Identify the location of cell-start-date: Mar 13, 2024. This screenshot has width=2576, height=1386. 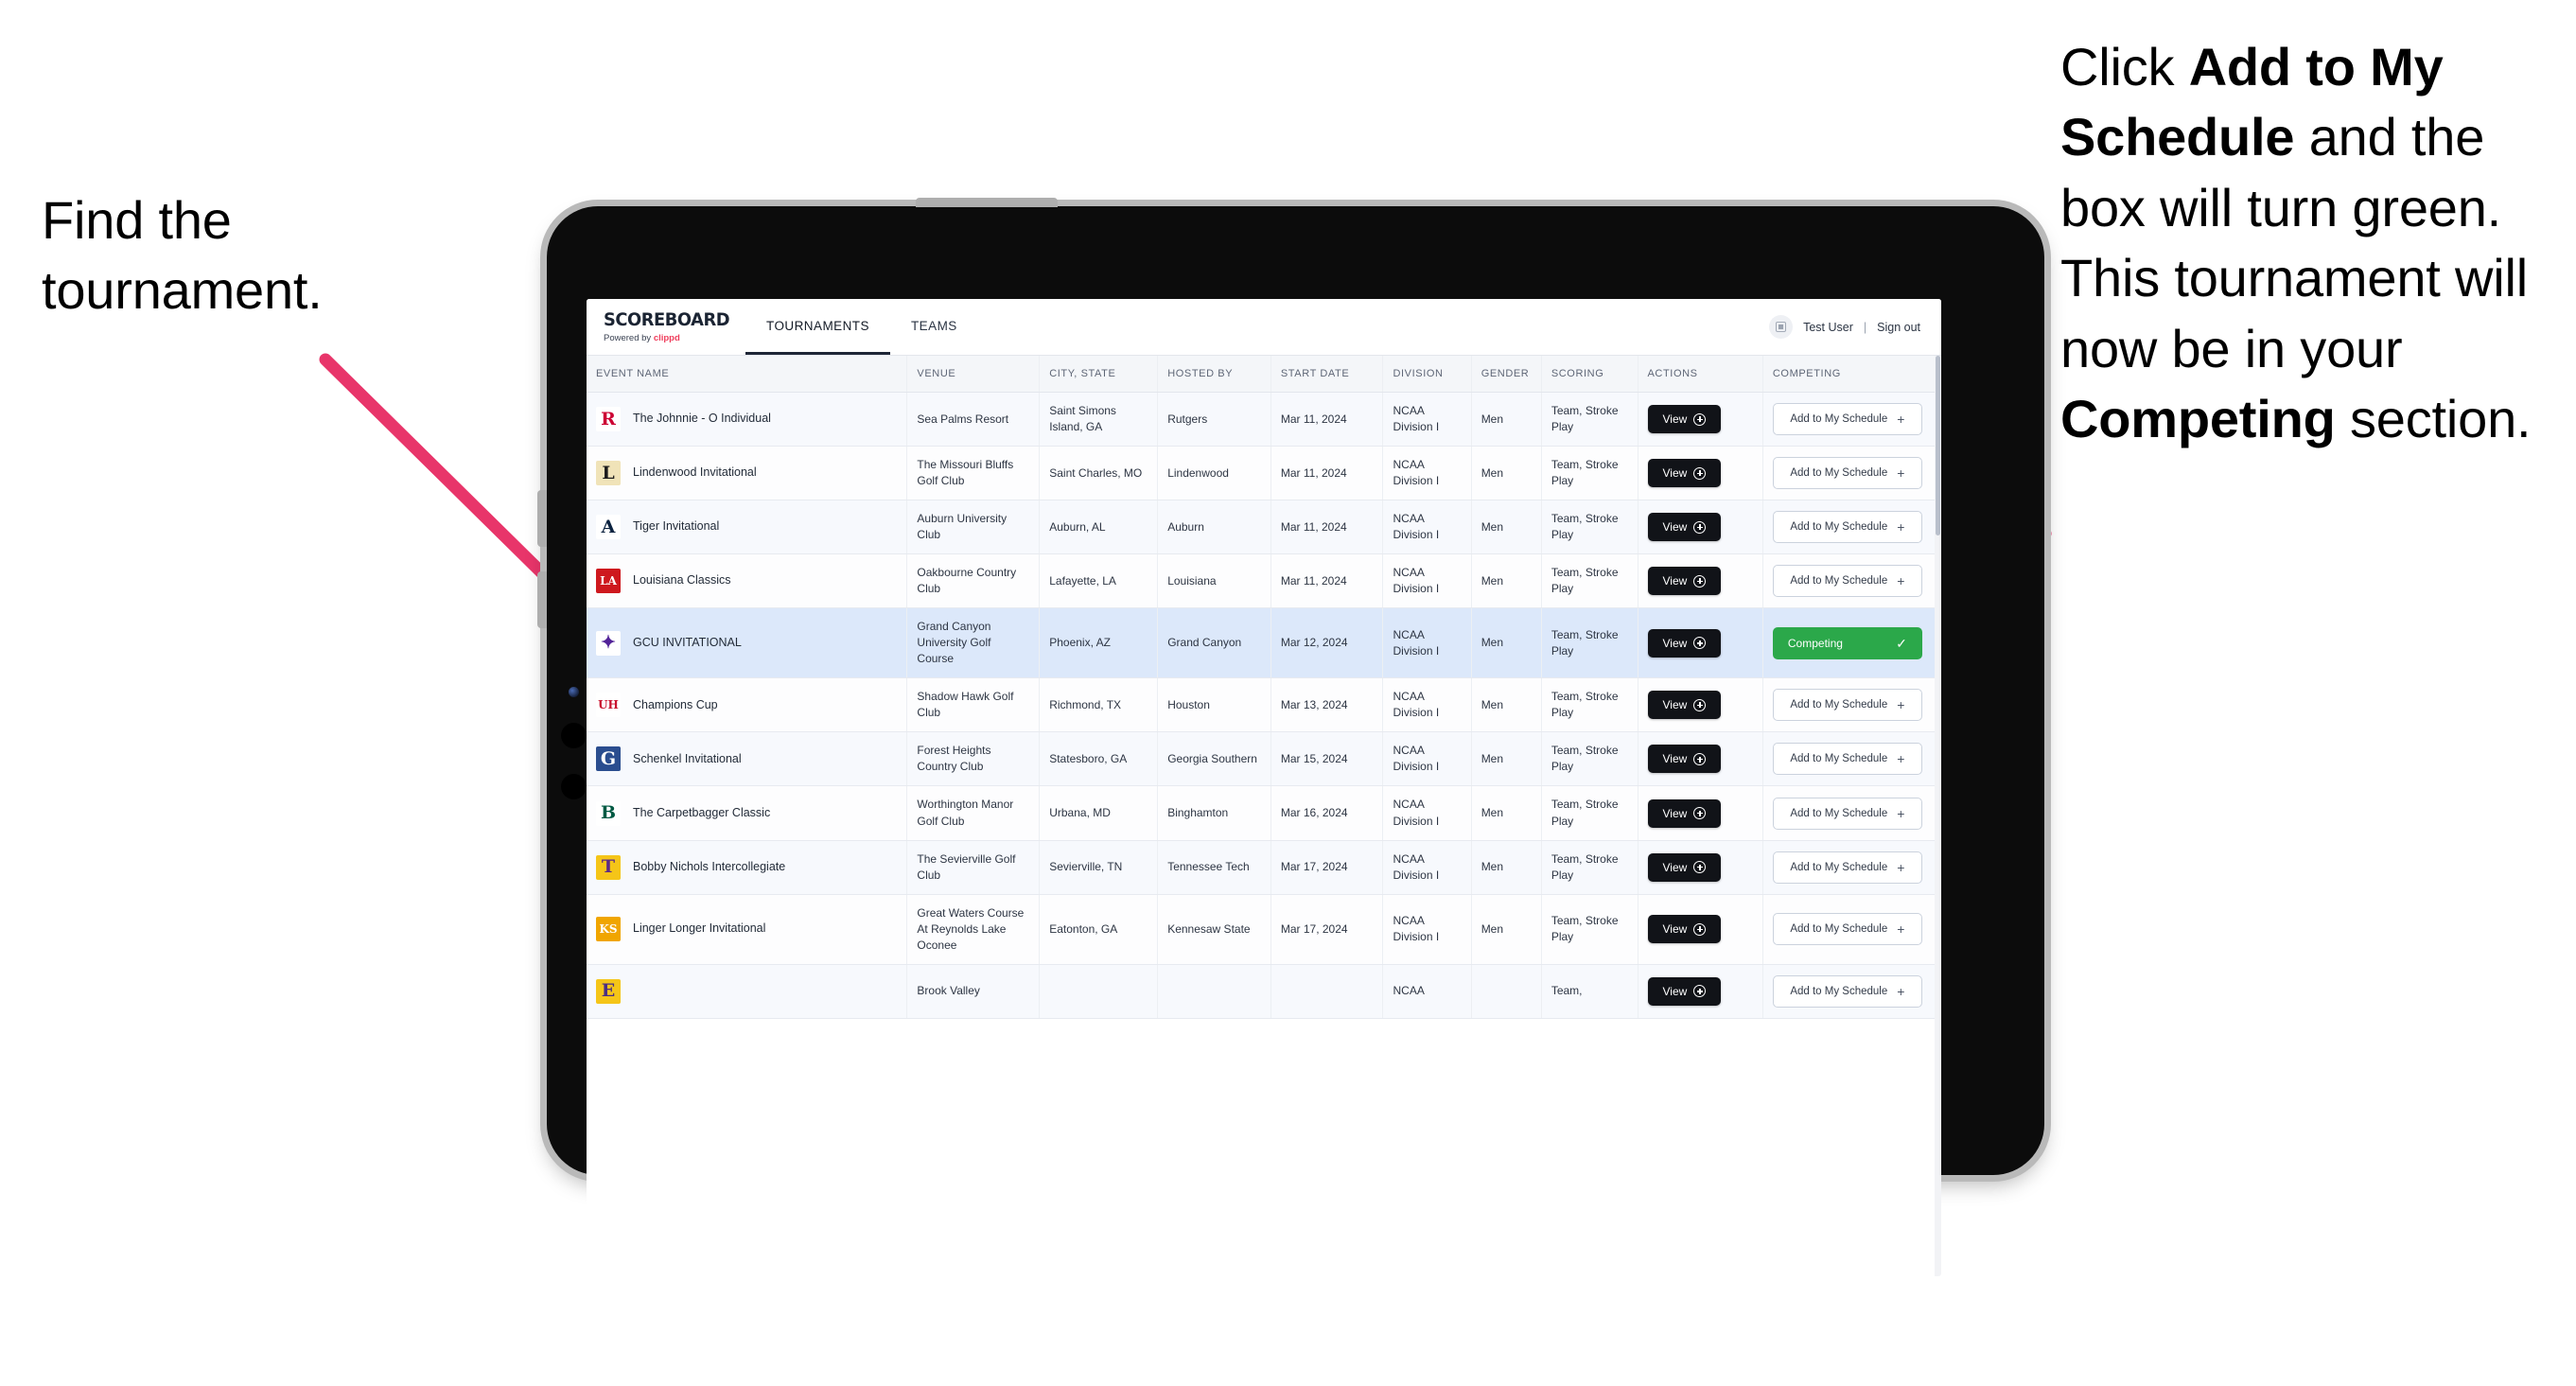
(1327, 705).